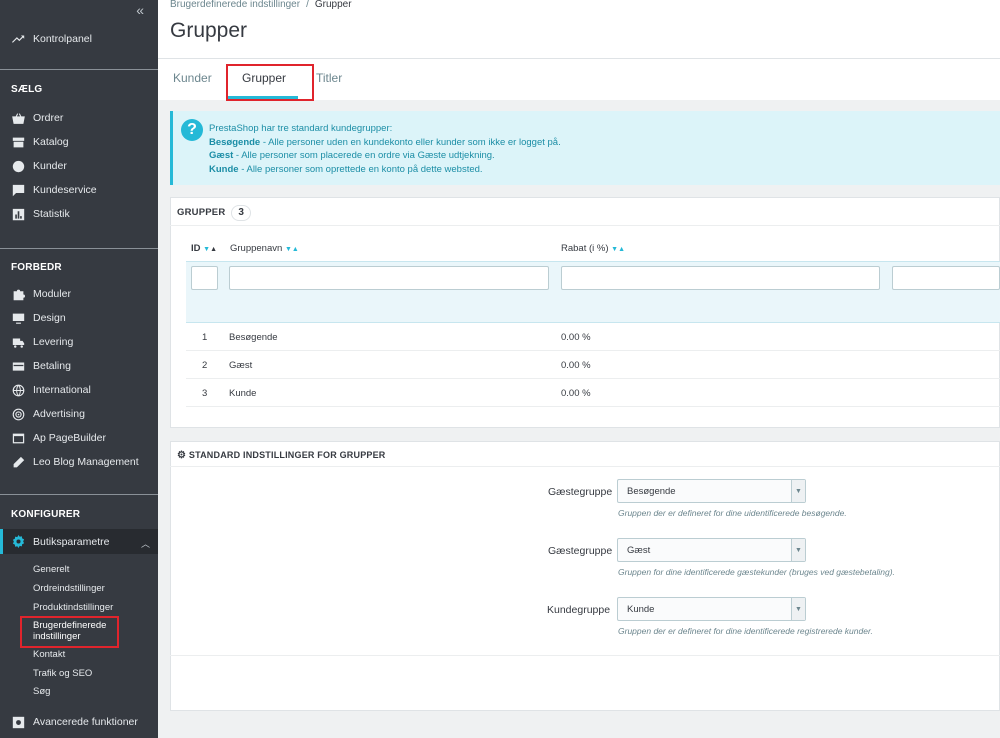 This screenshot has height=738, width=1000. I want to click on tab-titles: Titler, so click(329, 78).